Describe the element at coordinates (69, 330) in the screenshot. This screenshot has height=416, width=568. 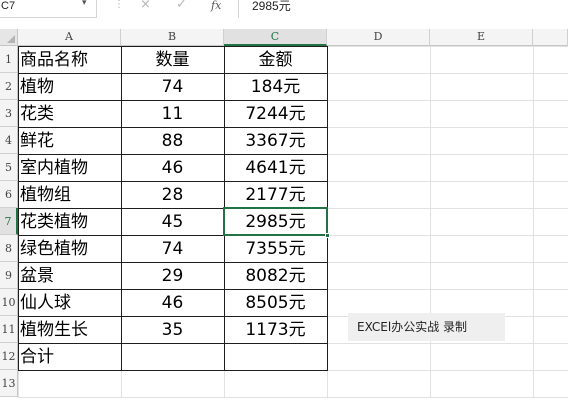
I see `table-cell: 植物生长` at that location.